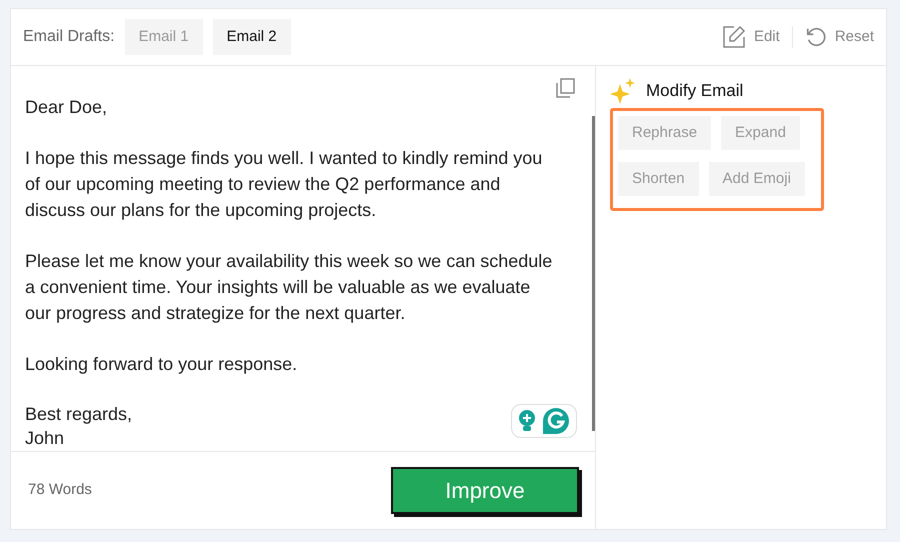  Describe the element at coordinates (556, 421) in the screenshot. I see `g-logo-icon` at that location.